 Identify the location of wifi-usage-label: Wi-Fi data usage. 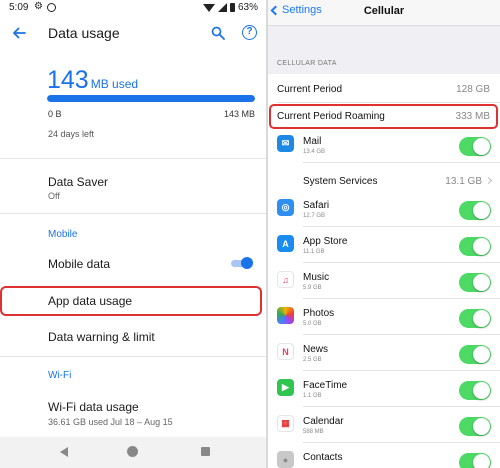
(93, 407).